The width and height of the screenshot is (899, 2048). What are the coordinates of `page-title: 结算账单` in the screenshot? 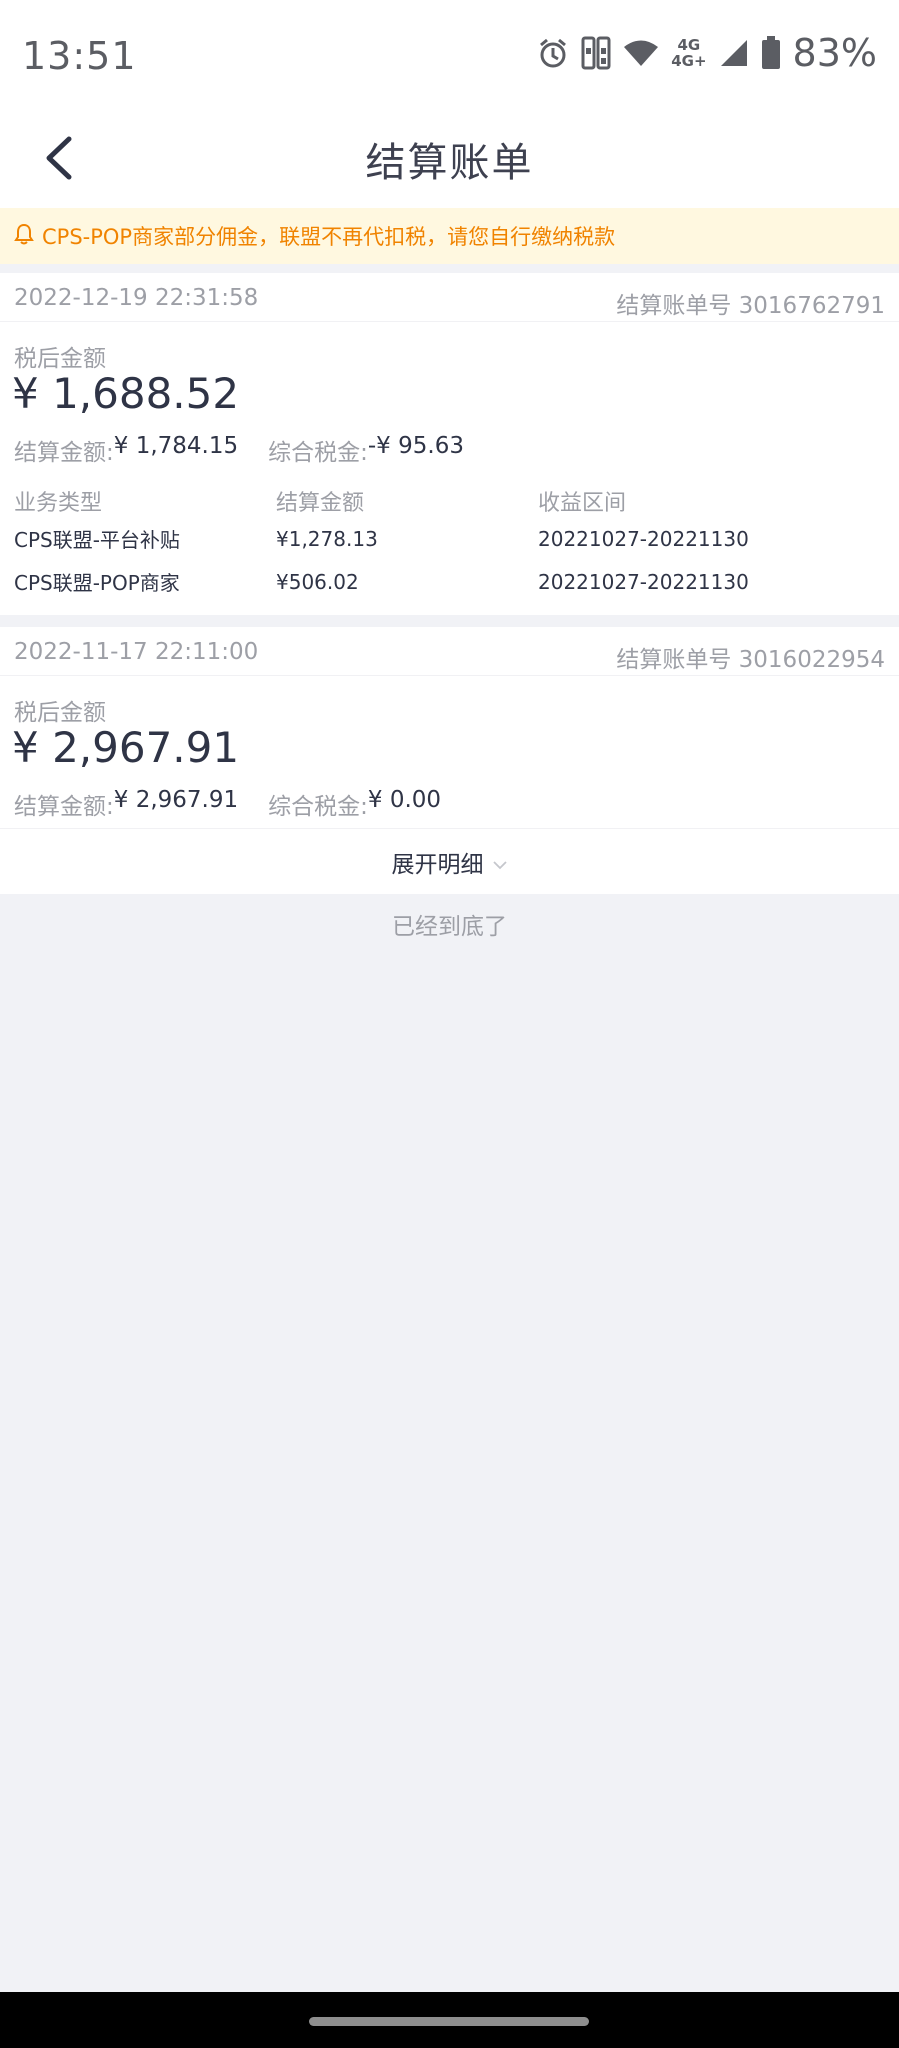 It's located at (449, 163).